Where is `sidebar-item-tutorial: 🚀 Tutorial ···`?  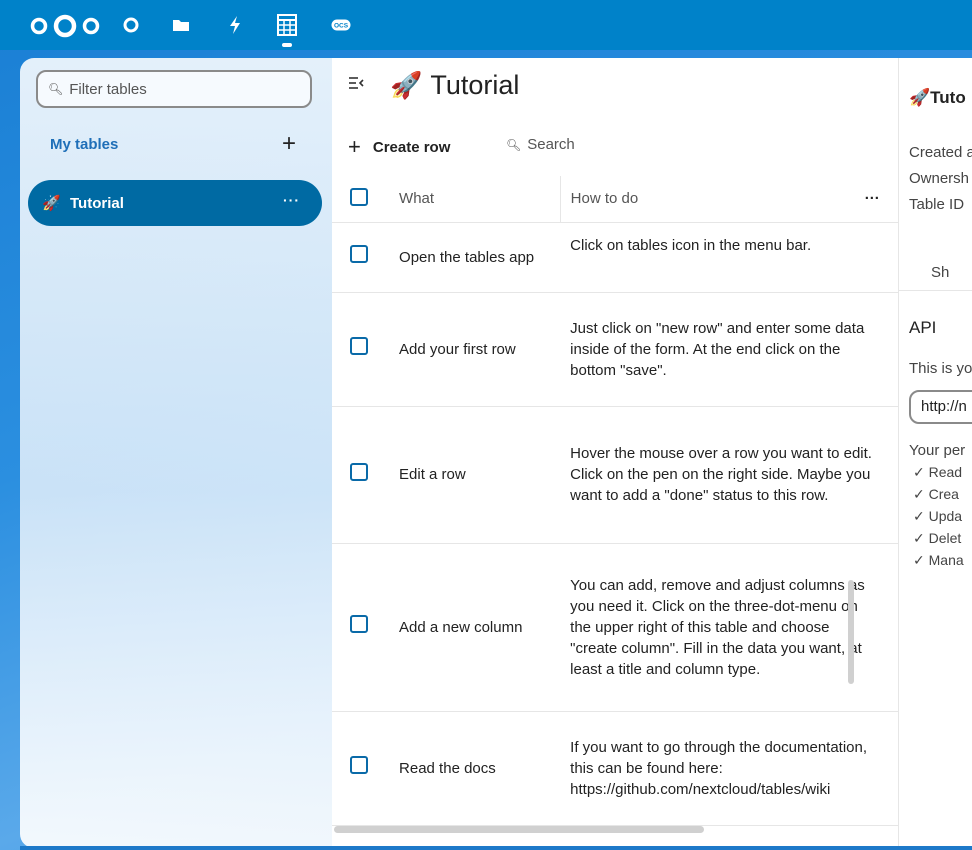 sidebar-item-tutorial: 🚀 Tutorial ··· is located at coordinates (175, 203).